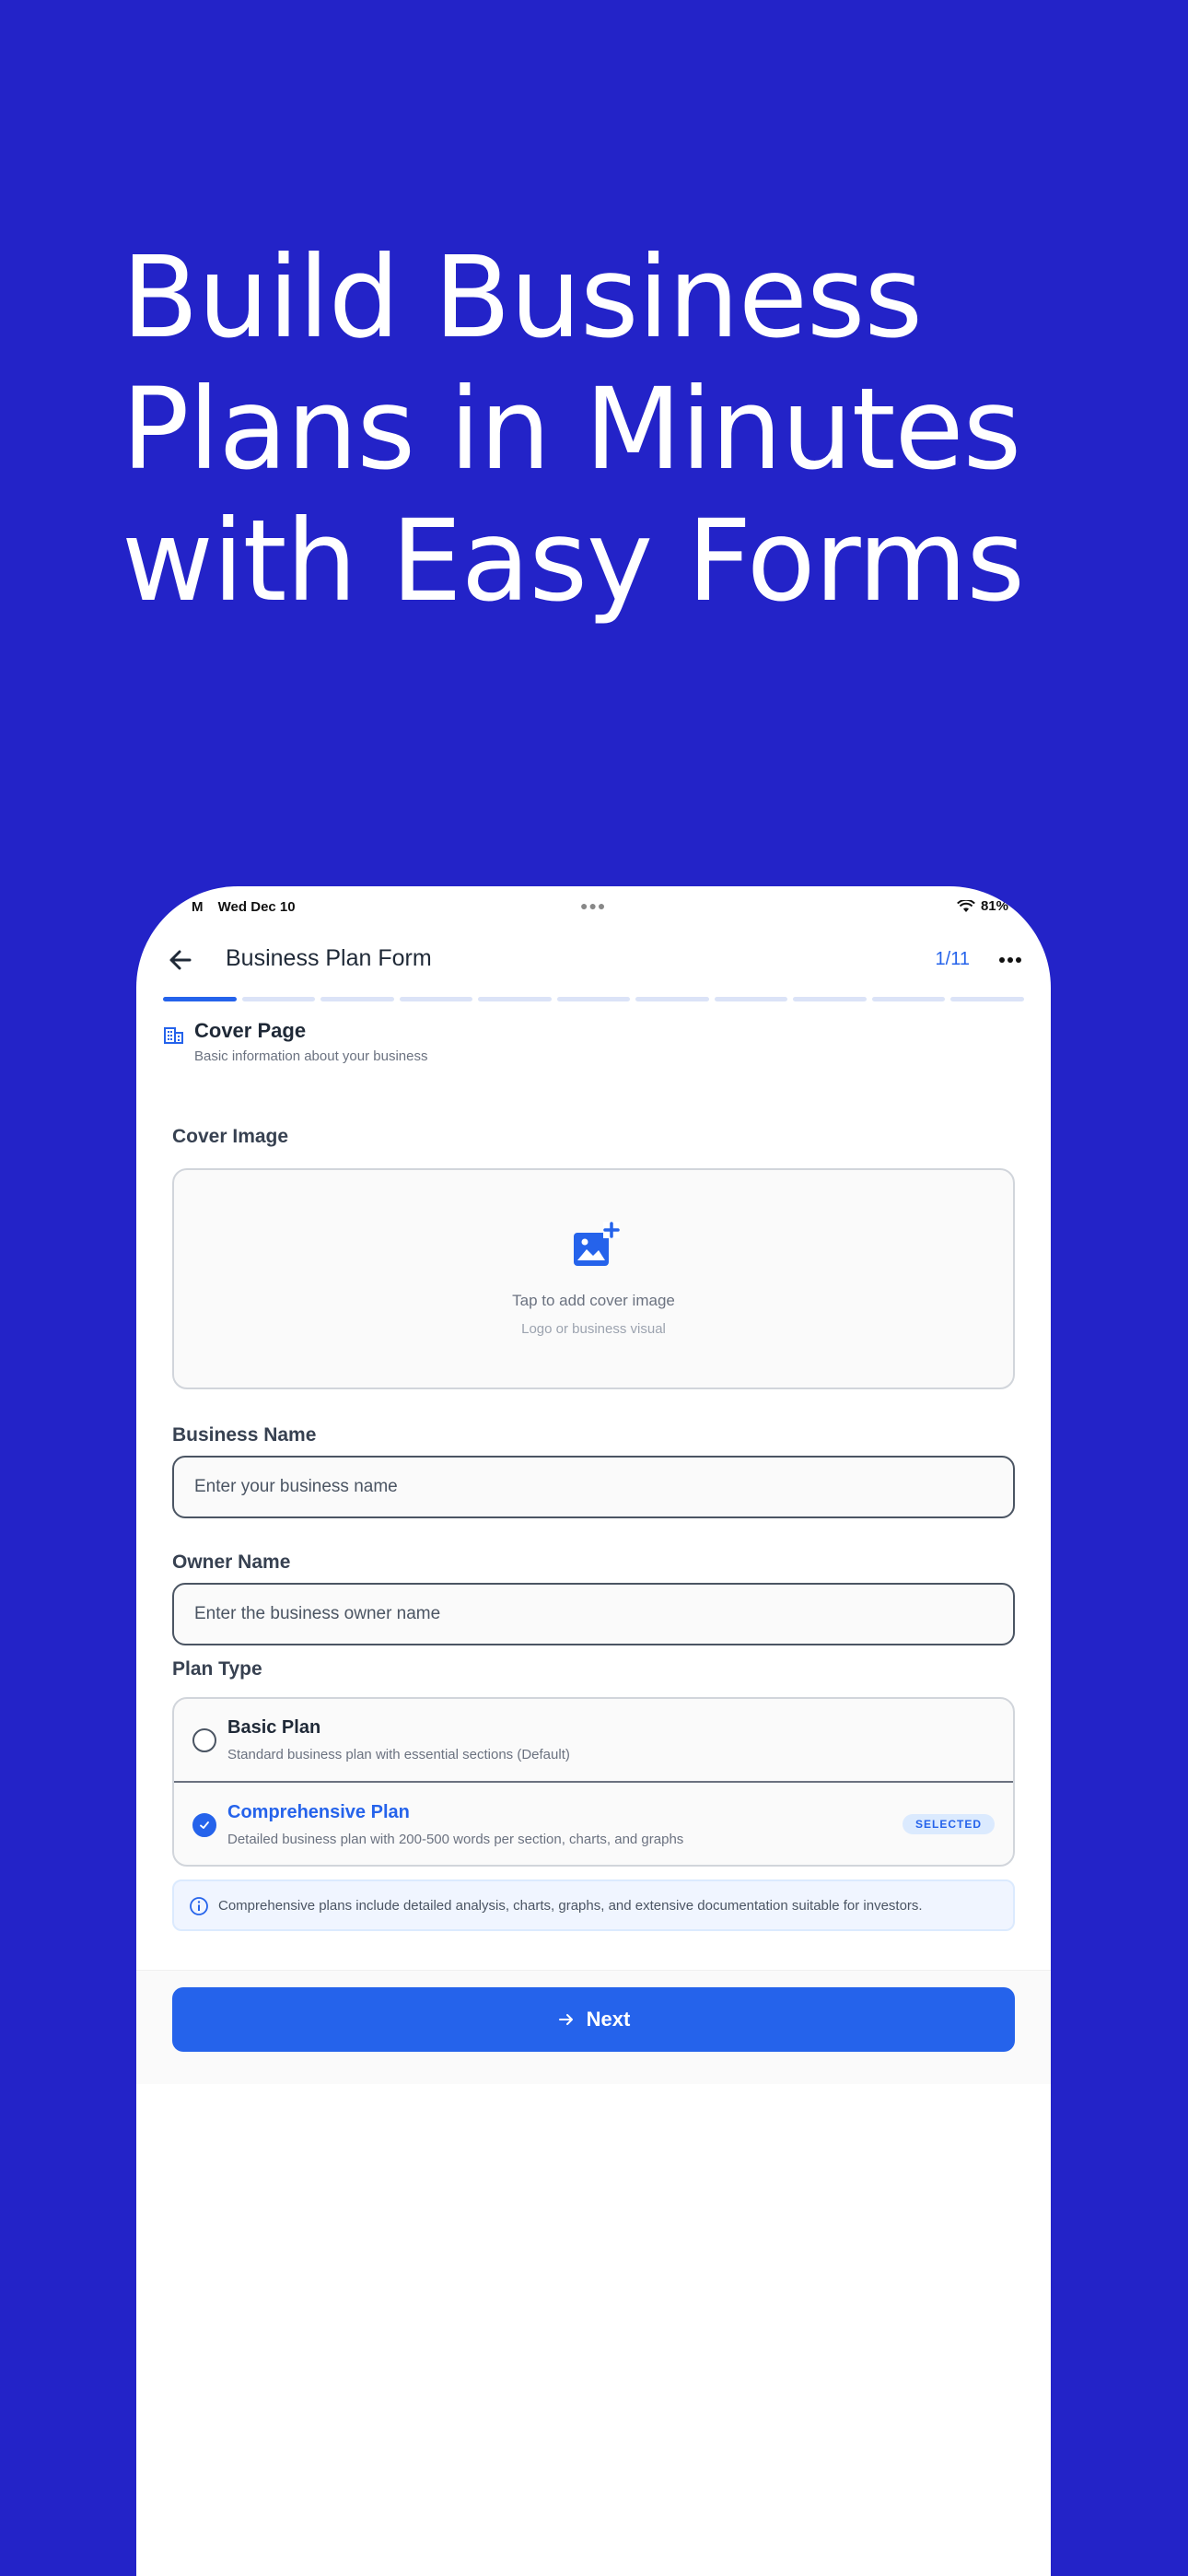 The height and width of the screenshot is (2576, 1188). Describe the element at coordinates (311, 1056) in the screenshot. I see `section-subtitle: Basic information about your business` at that location.